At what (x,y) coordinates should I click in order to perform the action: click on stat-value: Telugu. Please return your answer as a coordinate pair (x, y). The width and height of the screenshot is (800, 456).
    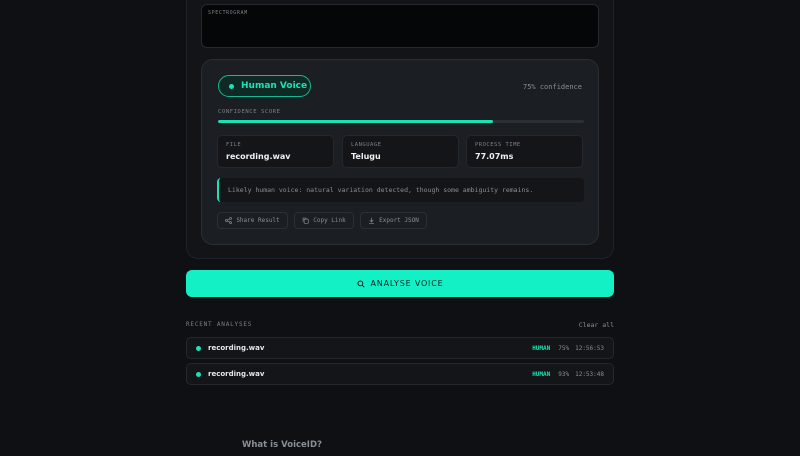
    Looking at the image, I should click on (366, 156).